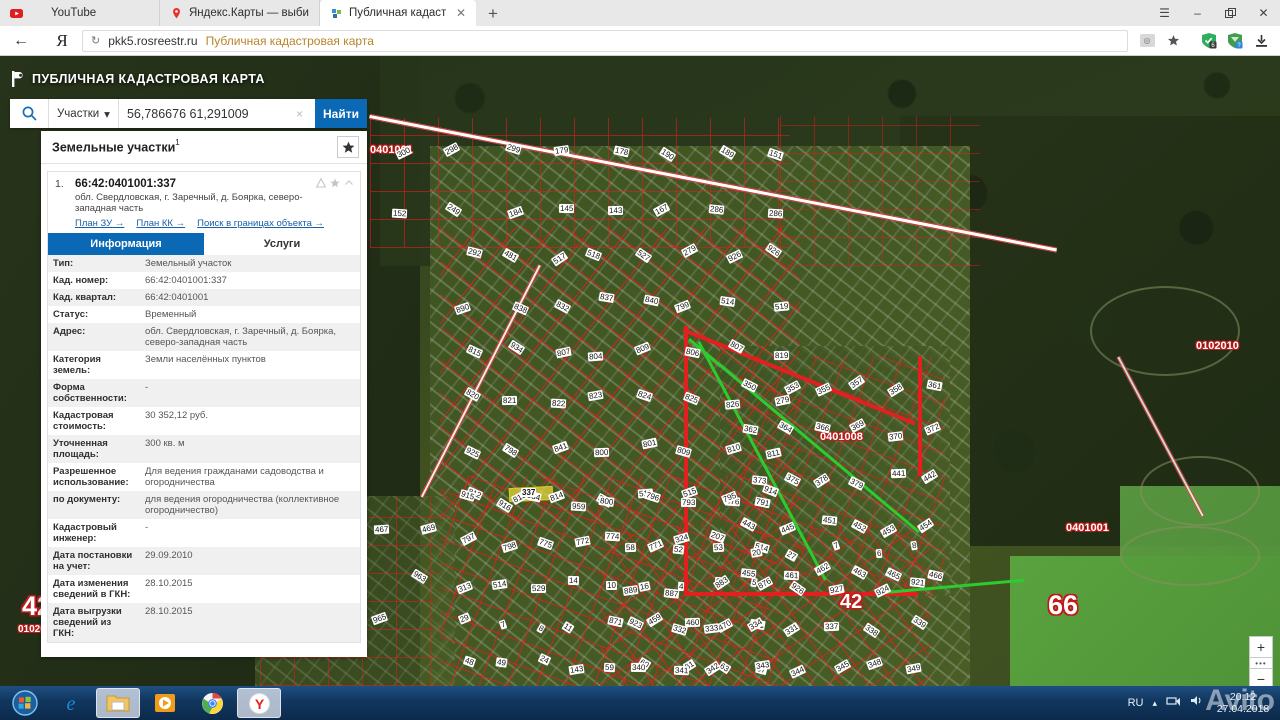  Describe the element at coordinates (609, 667) in the screenshot. I see `map-parcel-label: 59` at that location.